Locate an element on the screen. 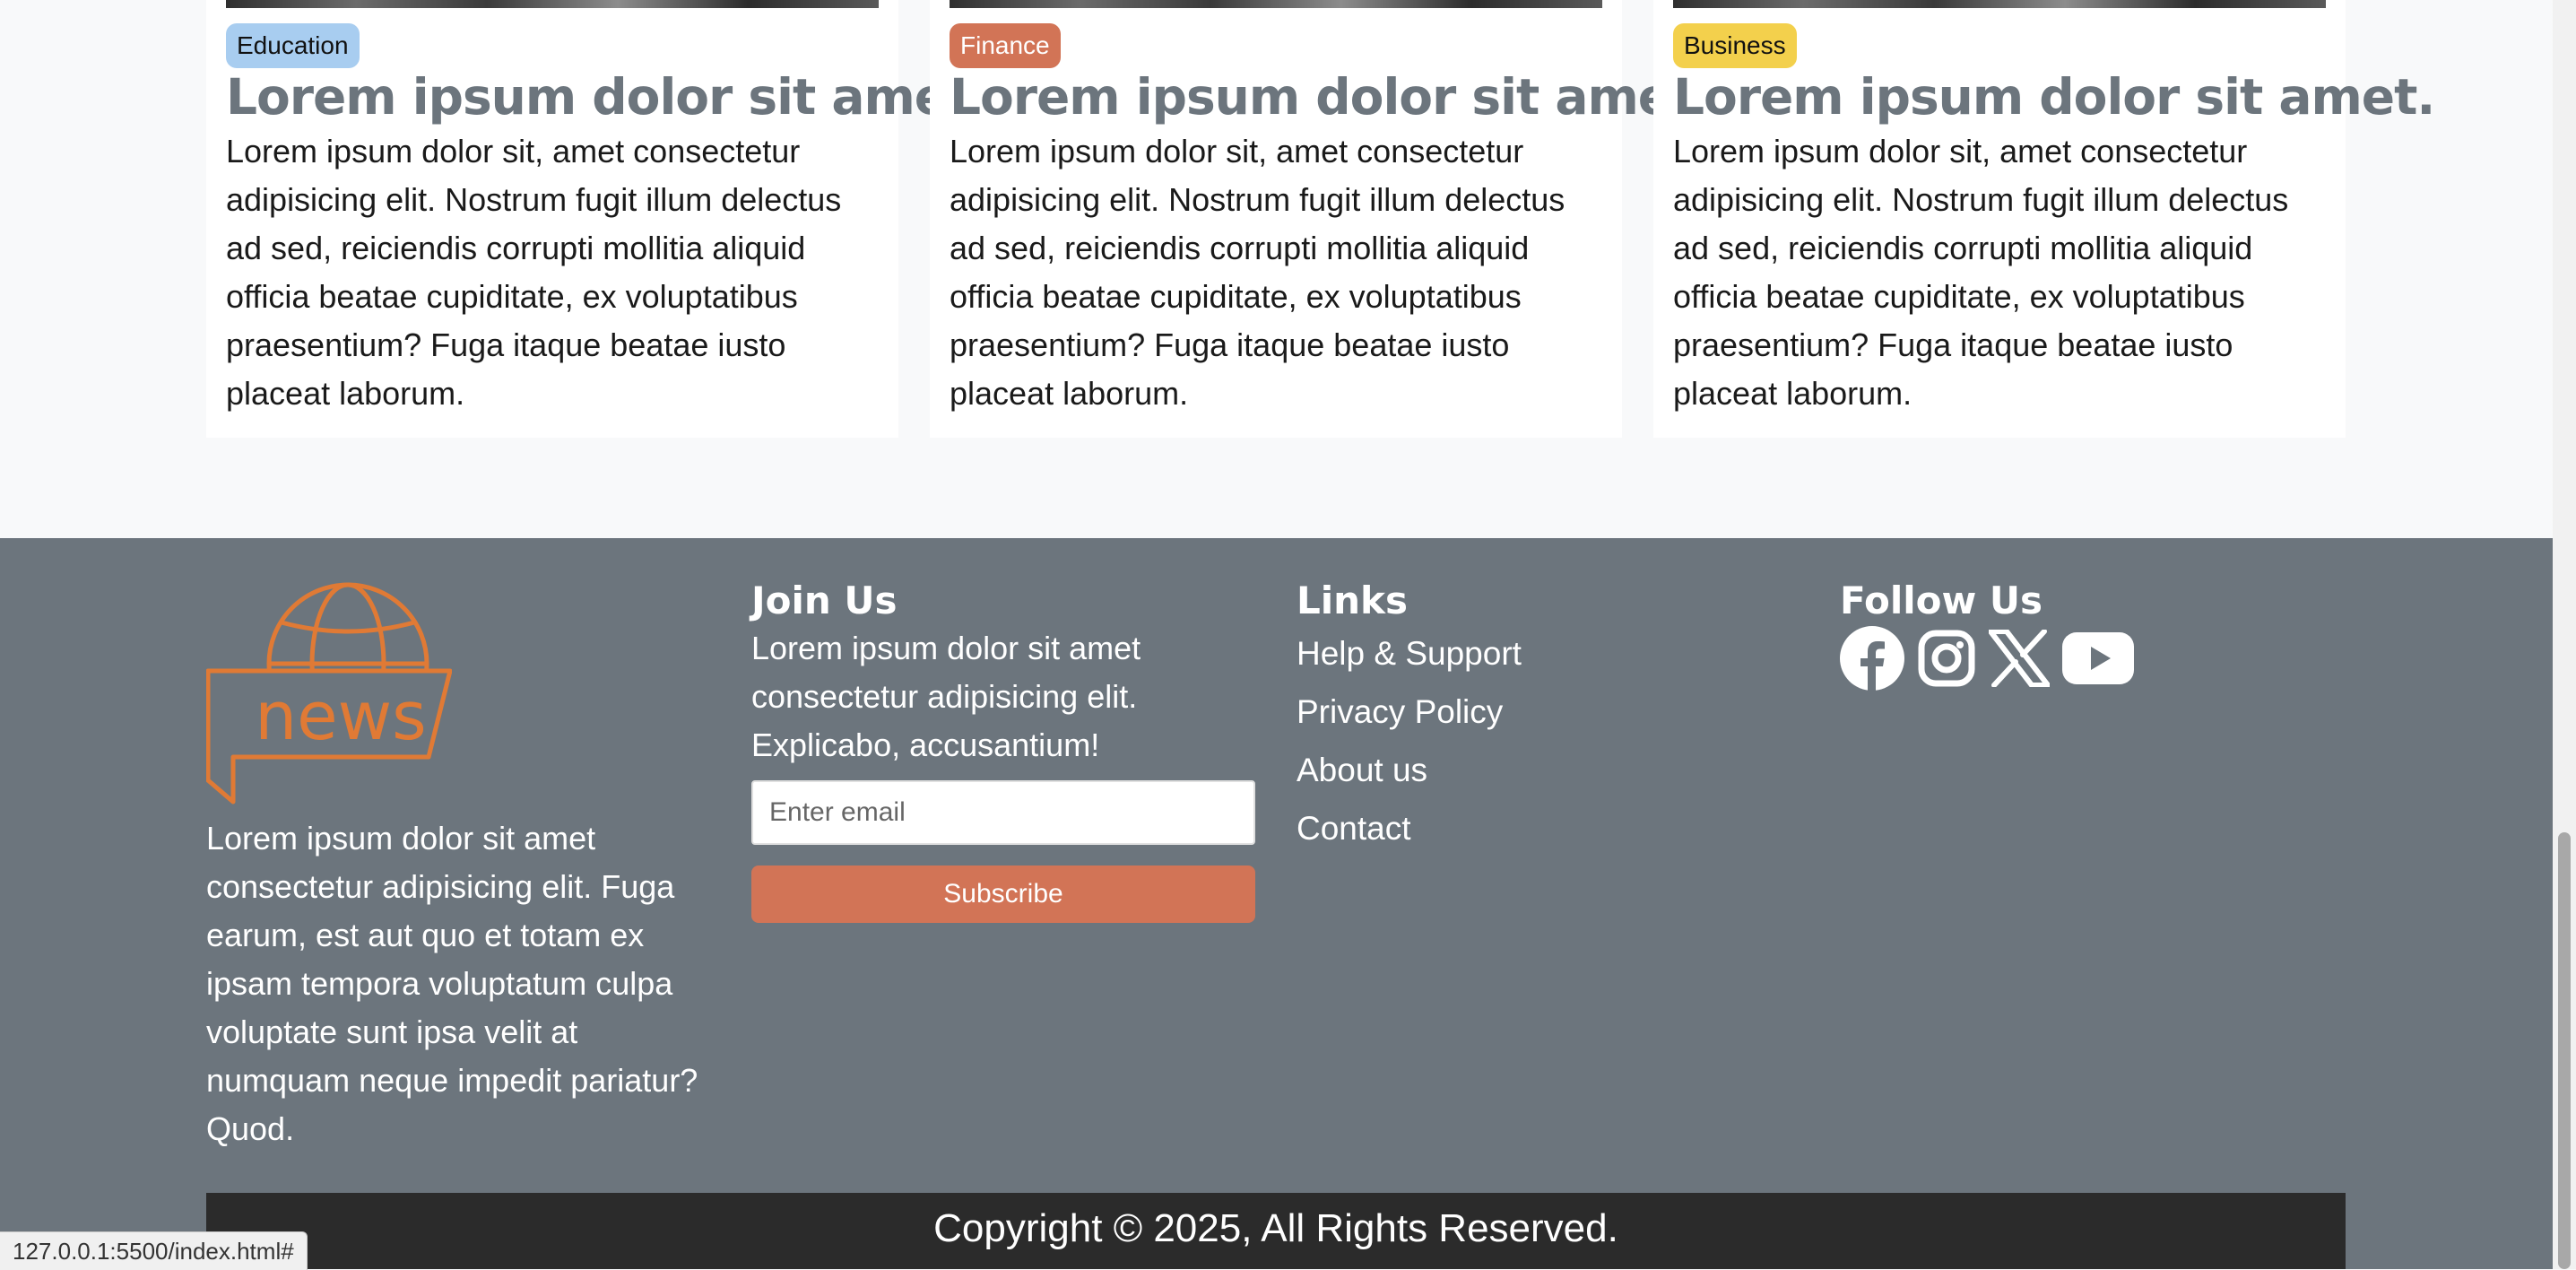  instagram-icon is located at coordinates (1946, 658).